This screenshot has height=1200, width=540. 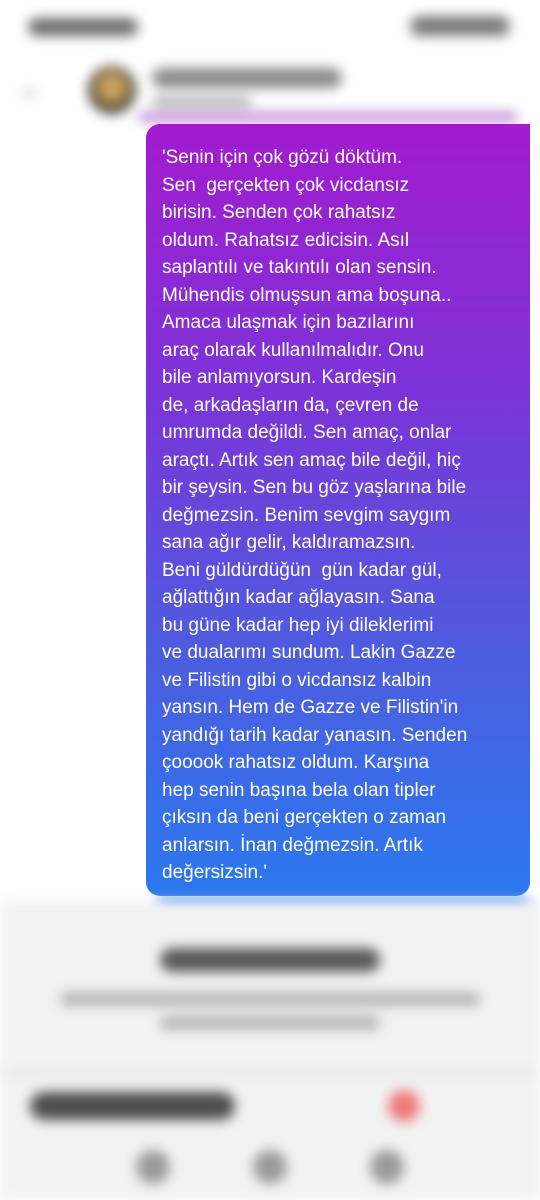 I want to click on contact-status, so click(x=202, y=103).